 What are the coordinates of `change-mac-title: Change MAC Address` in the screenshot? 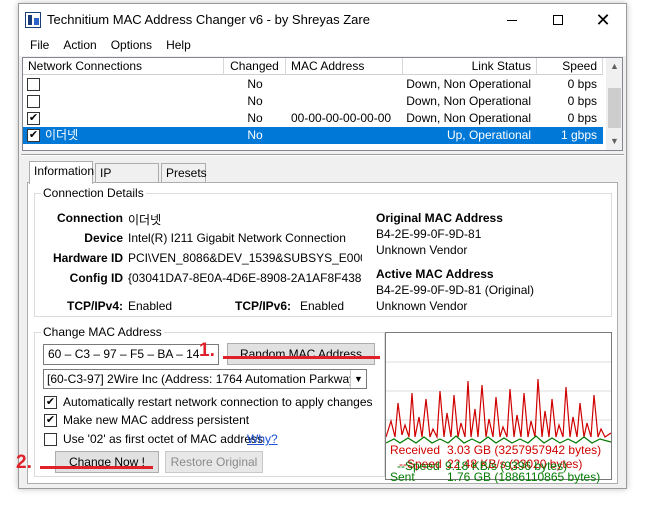 It's located at (102, 332).